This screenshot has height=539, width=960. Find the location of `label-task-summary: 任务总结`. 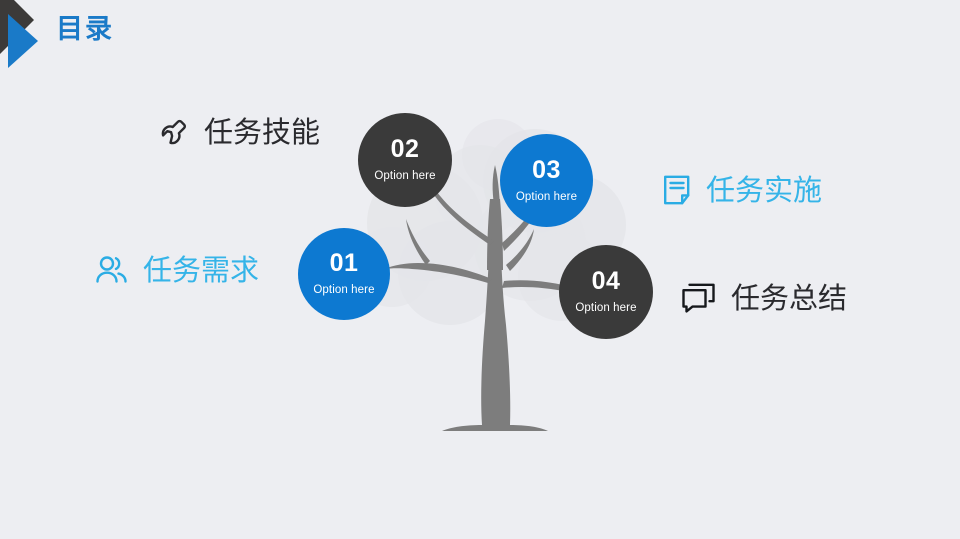

label-task-summary: 任务总结 is located at coordinates (764, 298).